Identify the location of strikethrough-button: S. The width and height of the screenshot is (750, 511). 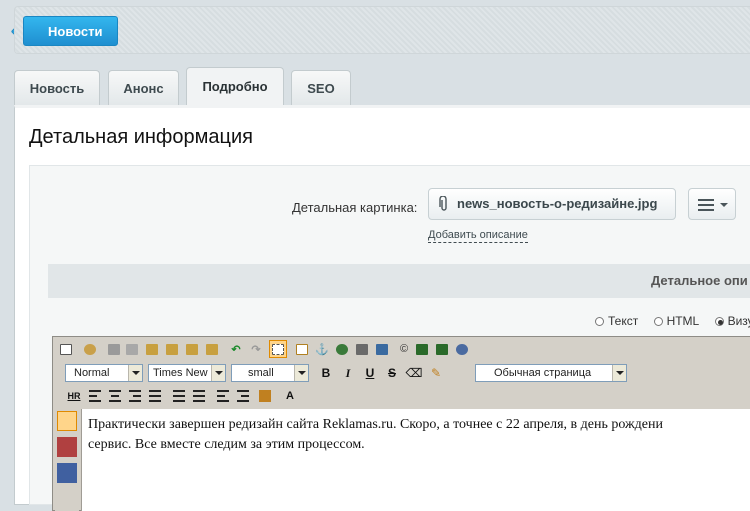
(392, 373).